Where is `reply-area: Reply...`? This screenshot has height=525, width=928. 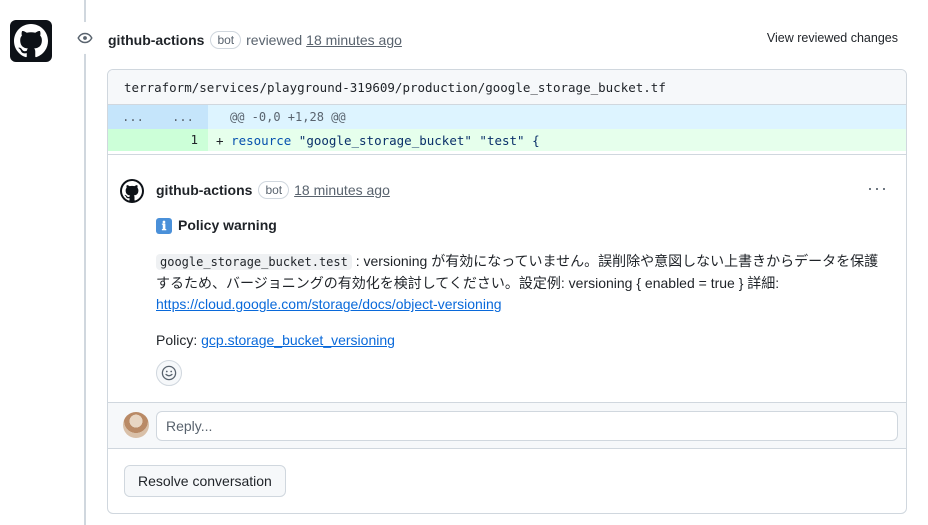 reply-area: Reply... is located at coordinates (507, 425).